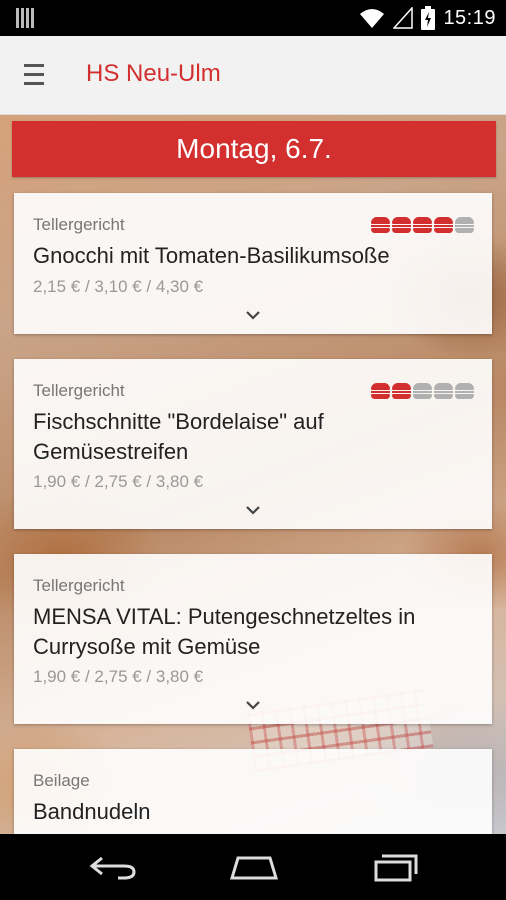 This screenshot has width=506, height=900. I want to click on home-icon, so click(254, 867).